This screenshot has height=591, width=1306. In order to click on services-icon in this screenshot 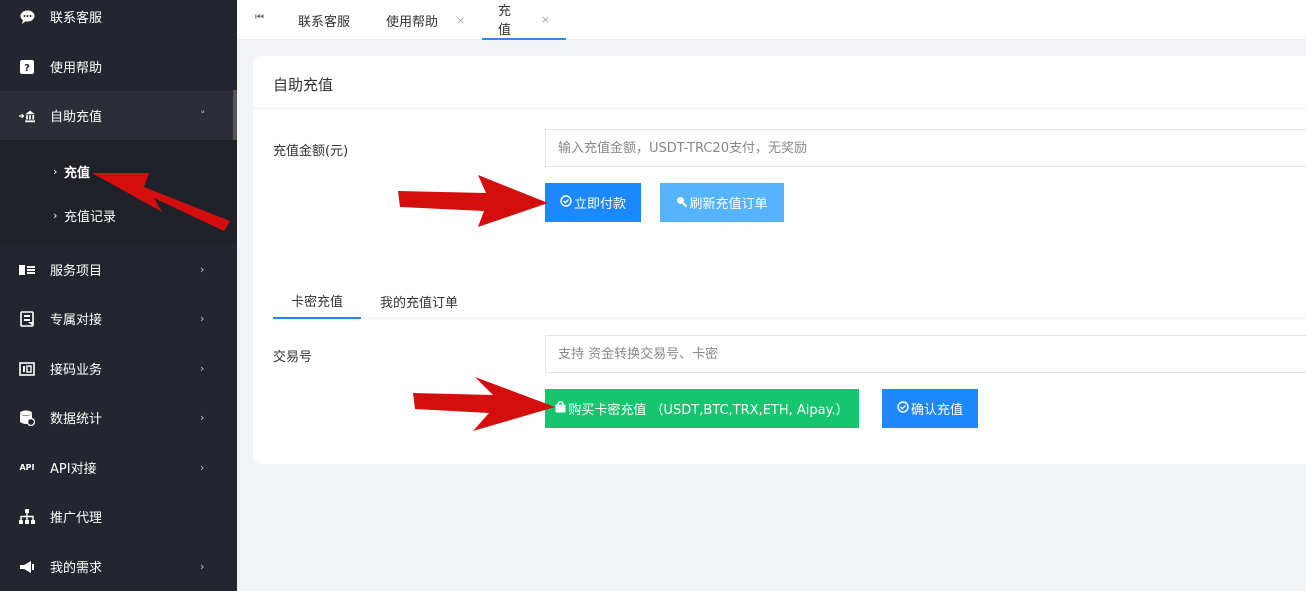, I will do `click(27, 270)`.